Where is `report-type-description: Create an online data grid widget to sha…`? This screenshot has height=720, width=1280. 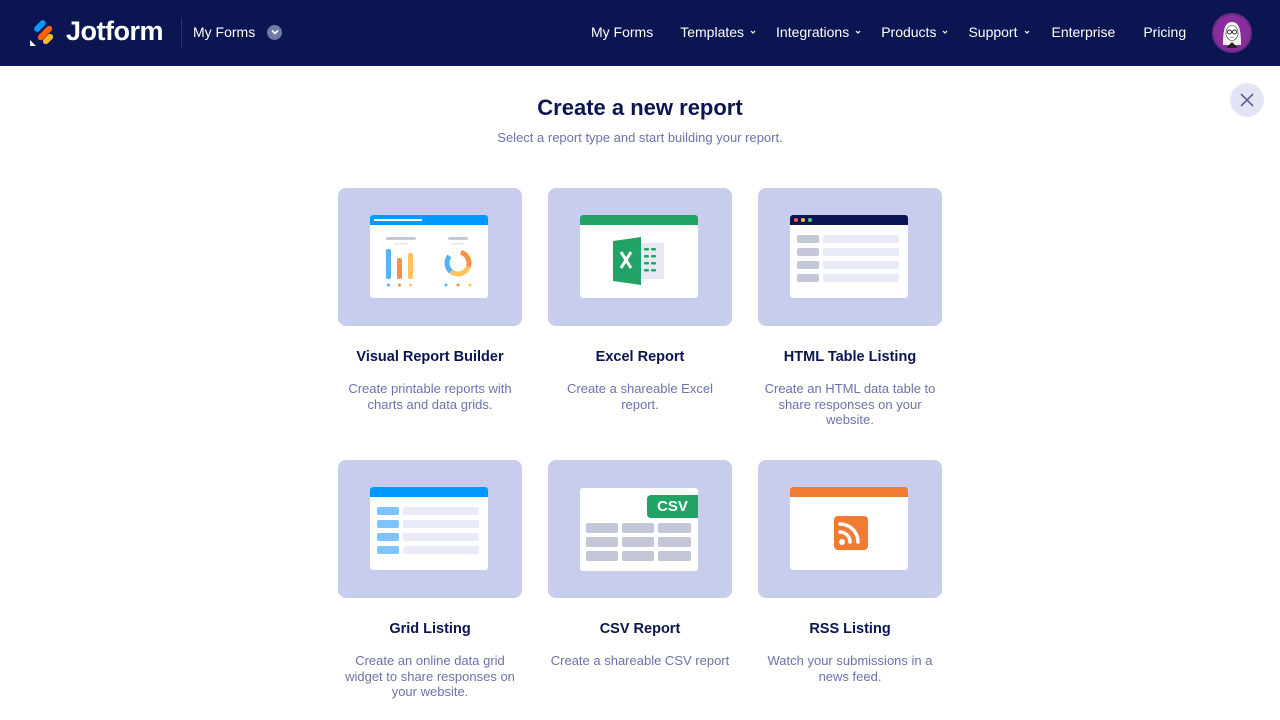
report-type-description: Create an online data grid widget to sha… is located at coordinates (430, 676).